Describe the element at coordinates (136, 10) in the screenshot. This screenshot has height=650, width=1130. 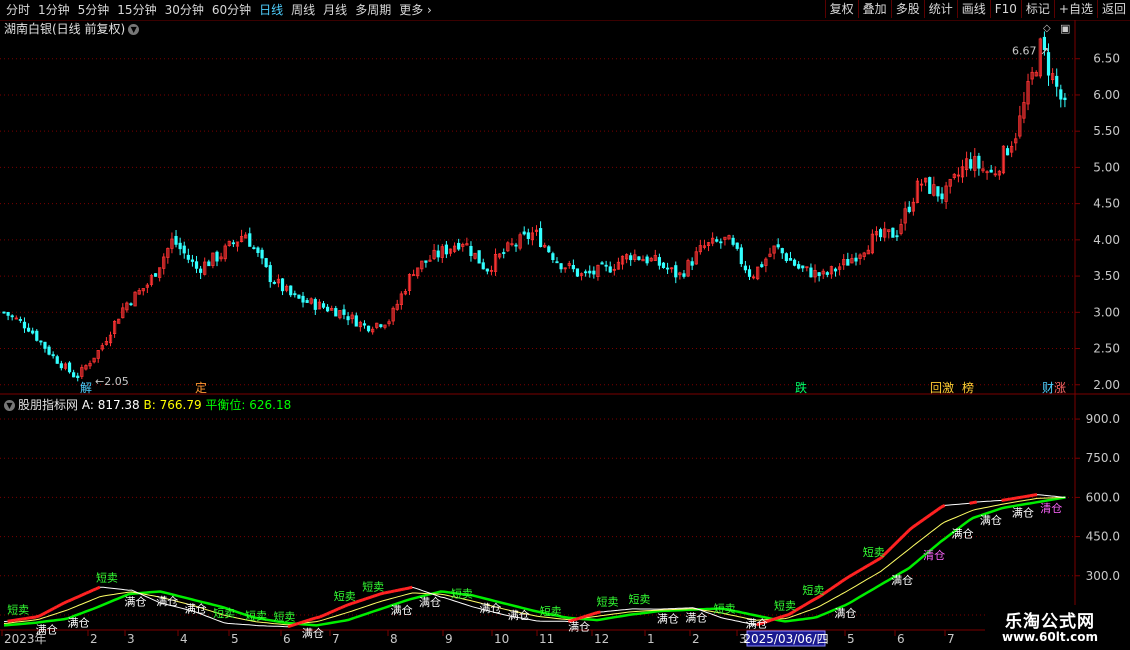
I see `tab-15min: 15分钟` at that location.